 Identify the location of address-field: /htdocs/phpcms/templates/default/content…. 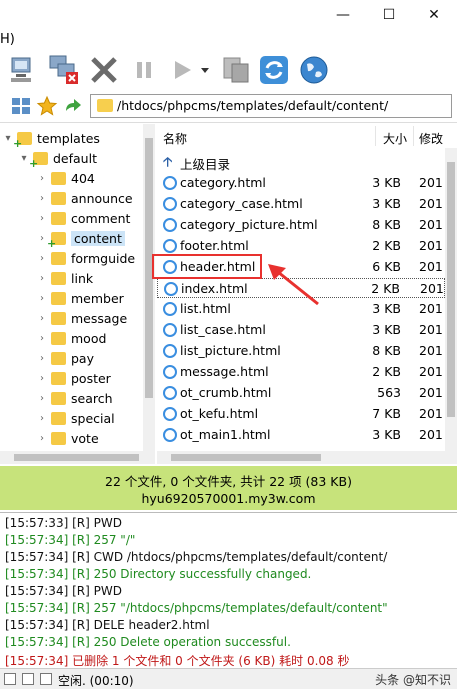
(271, 106).